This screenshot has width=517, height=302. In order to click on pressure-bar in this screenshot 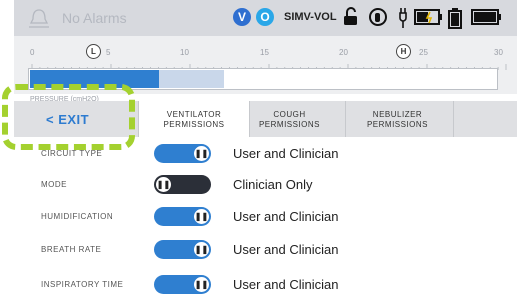, I will do `click(263, 79)`.